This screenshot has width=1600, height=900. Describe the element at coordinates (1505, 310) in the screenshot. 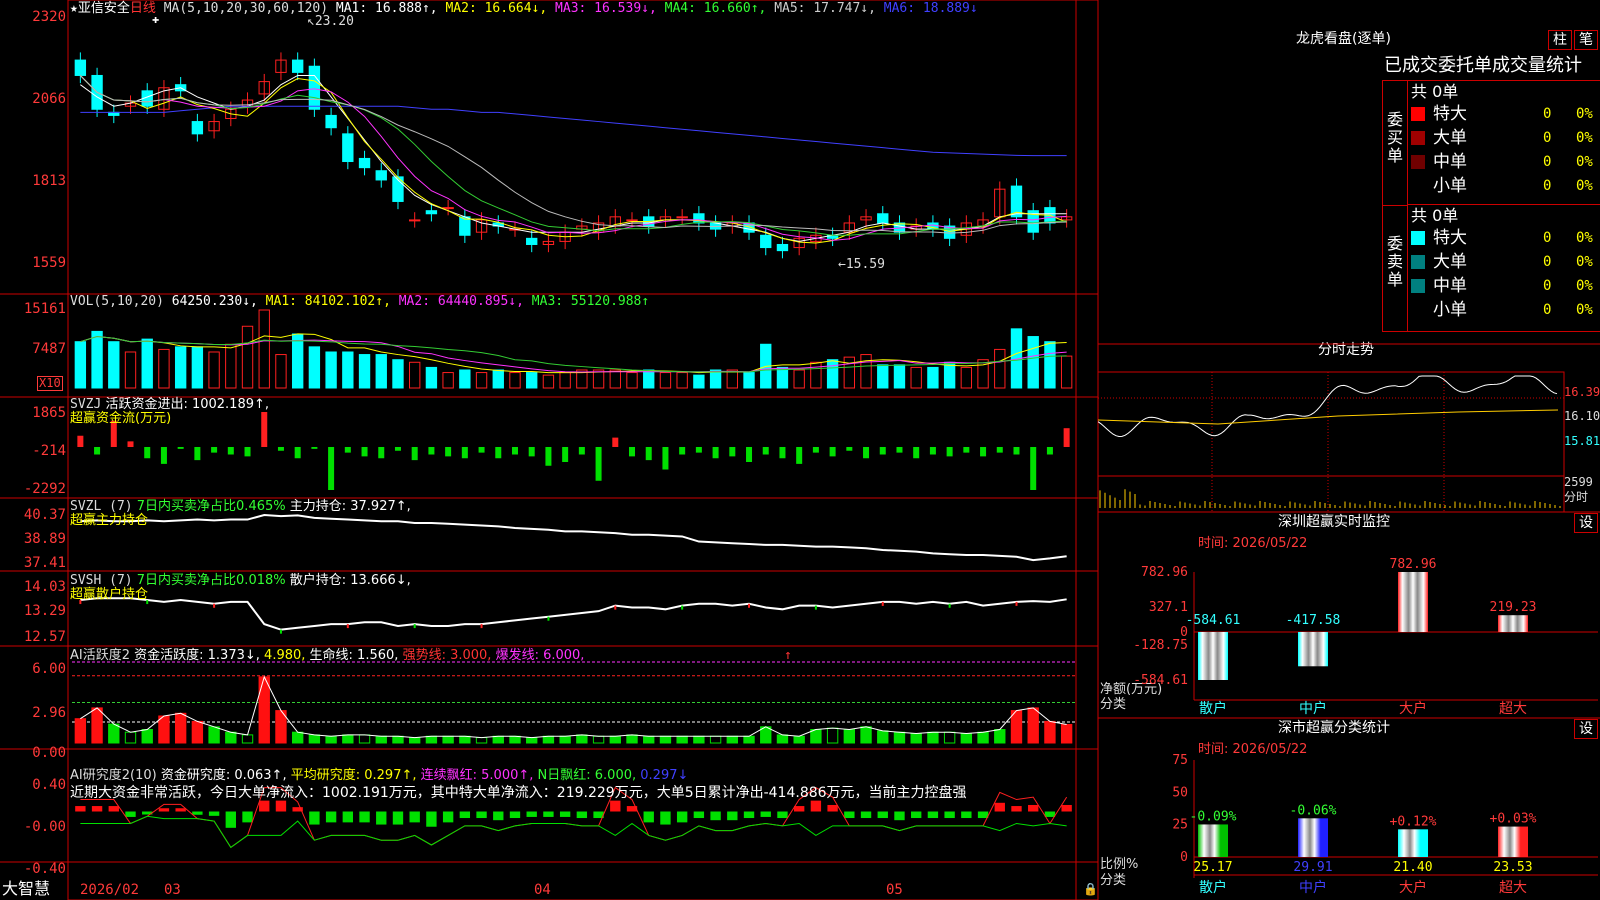

I see `sell-row-3: 小单 0 0%` at that location.